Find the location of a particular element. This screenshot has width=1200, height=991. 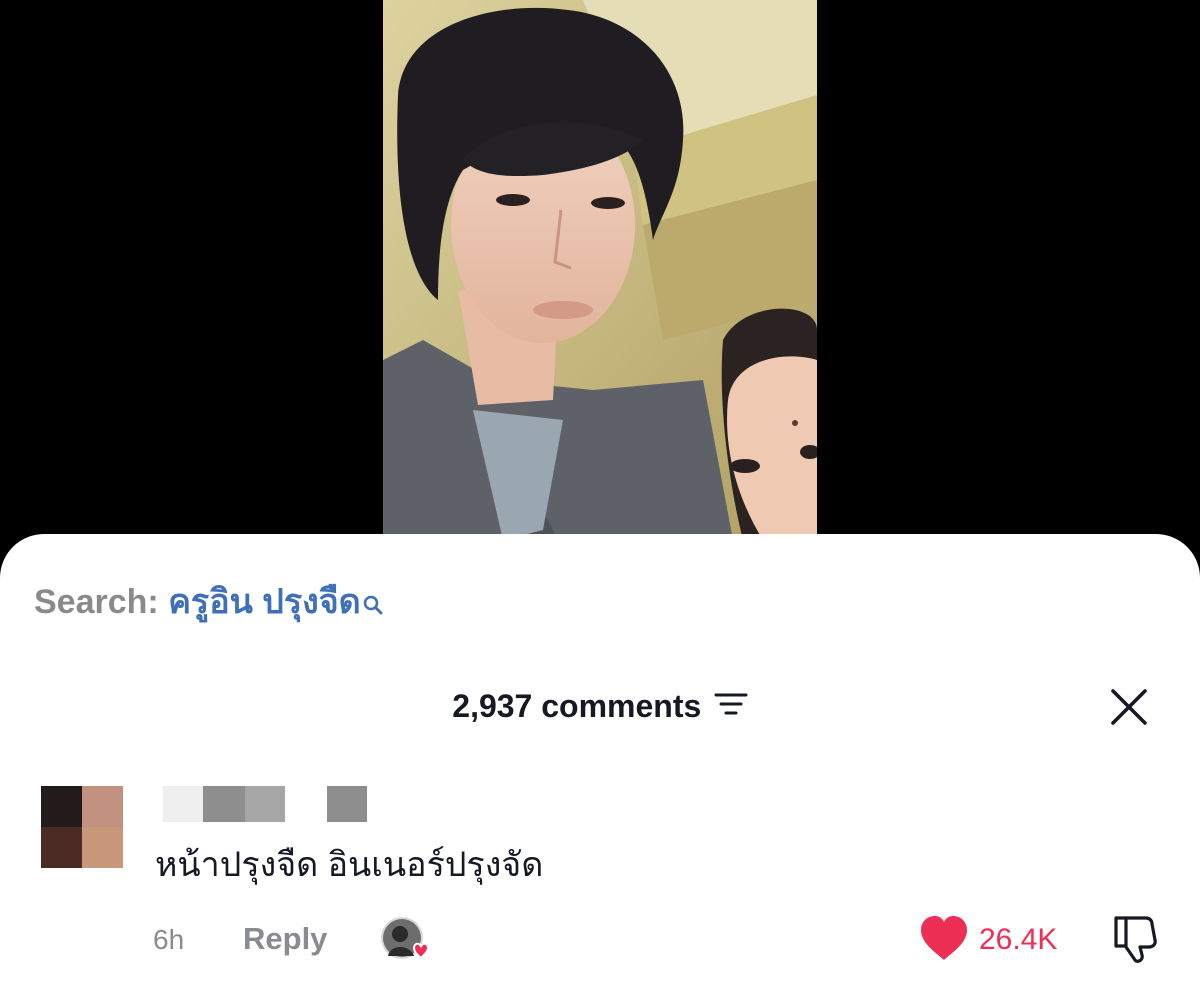

comments-count: 2,937 comments is located at coordinates (577, 706).